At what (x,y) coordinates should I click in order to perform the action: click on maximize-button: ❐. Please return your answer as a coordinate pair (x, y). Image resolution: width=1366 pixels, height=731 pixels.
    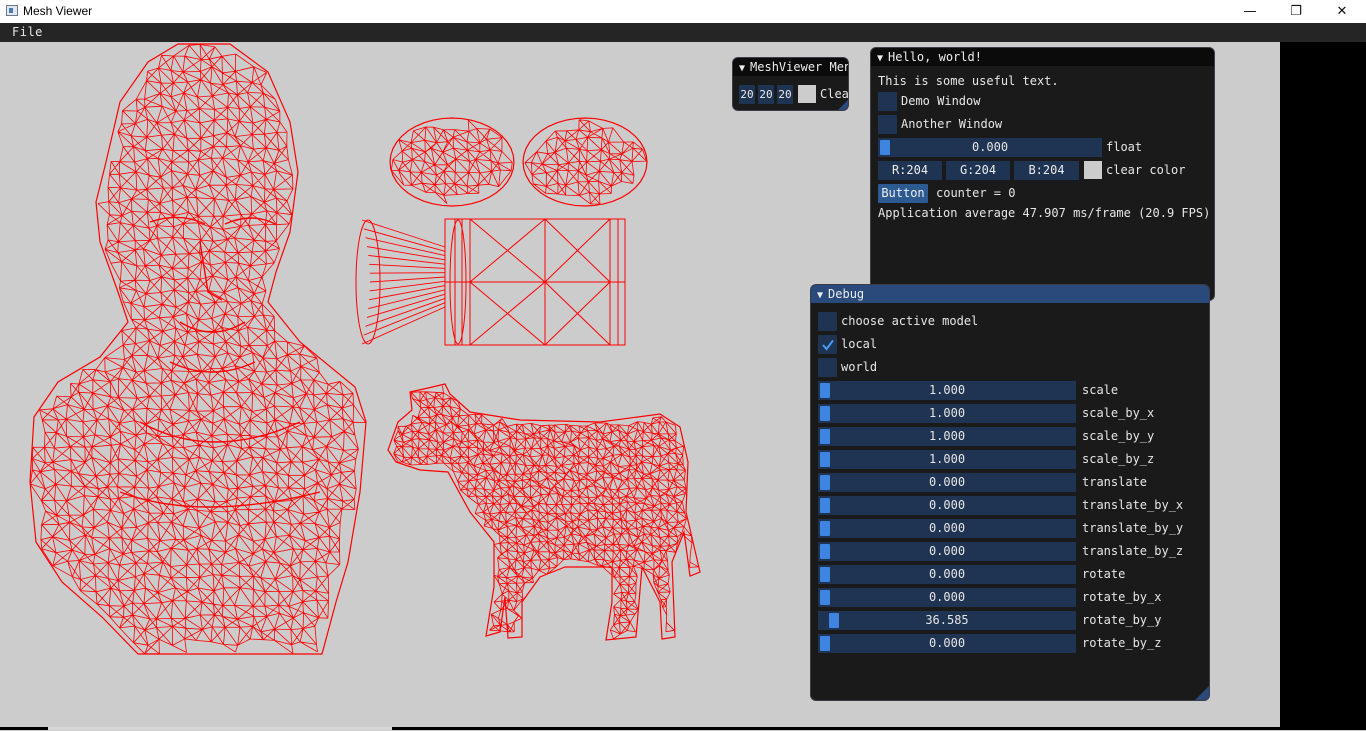
    Looking at the image, I should click on (1296, 11).